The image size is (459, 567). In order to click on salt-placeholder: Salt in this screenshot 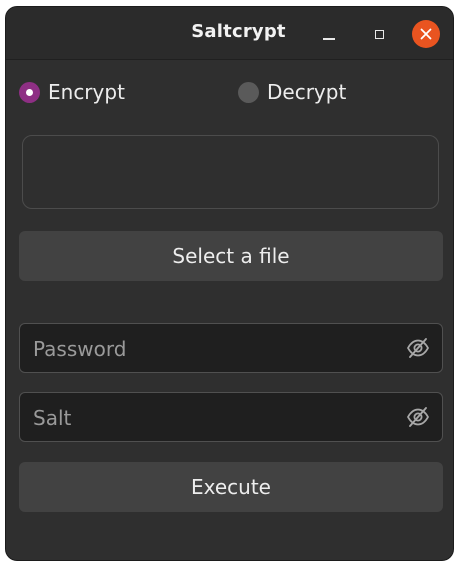, I will do `click(52, 418)`.